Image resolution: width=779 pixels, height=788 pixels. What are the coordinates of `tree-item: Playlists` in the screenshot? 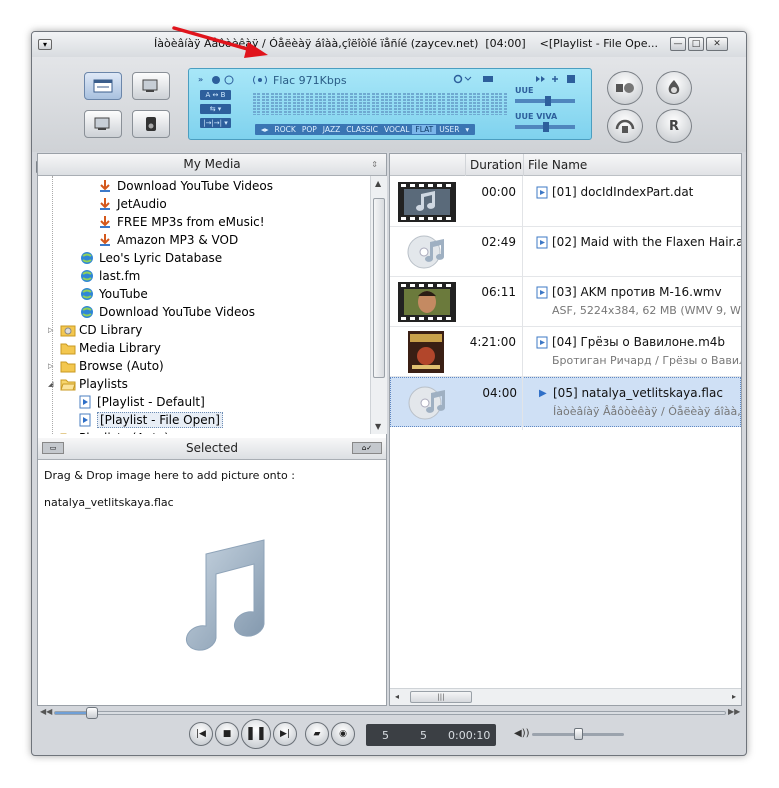 It's located at (94, 384).